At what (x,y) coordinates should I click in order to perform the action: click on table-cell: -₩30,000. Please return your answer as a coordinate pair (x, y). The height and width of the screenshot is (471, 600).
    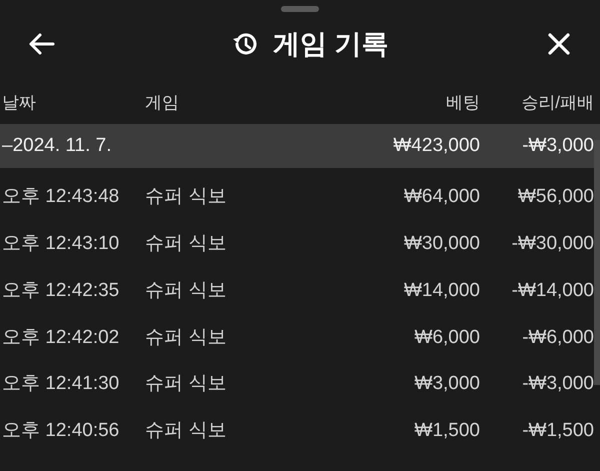
    Looking at the image, I should click on (553, 243).